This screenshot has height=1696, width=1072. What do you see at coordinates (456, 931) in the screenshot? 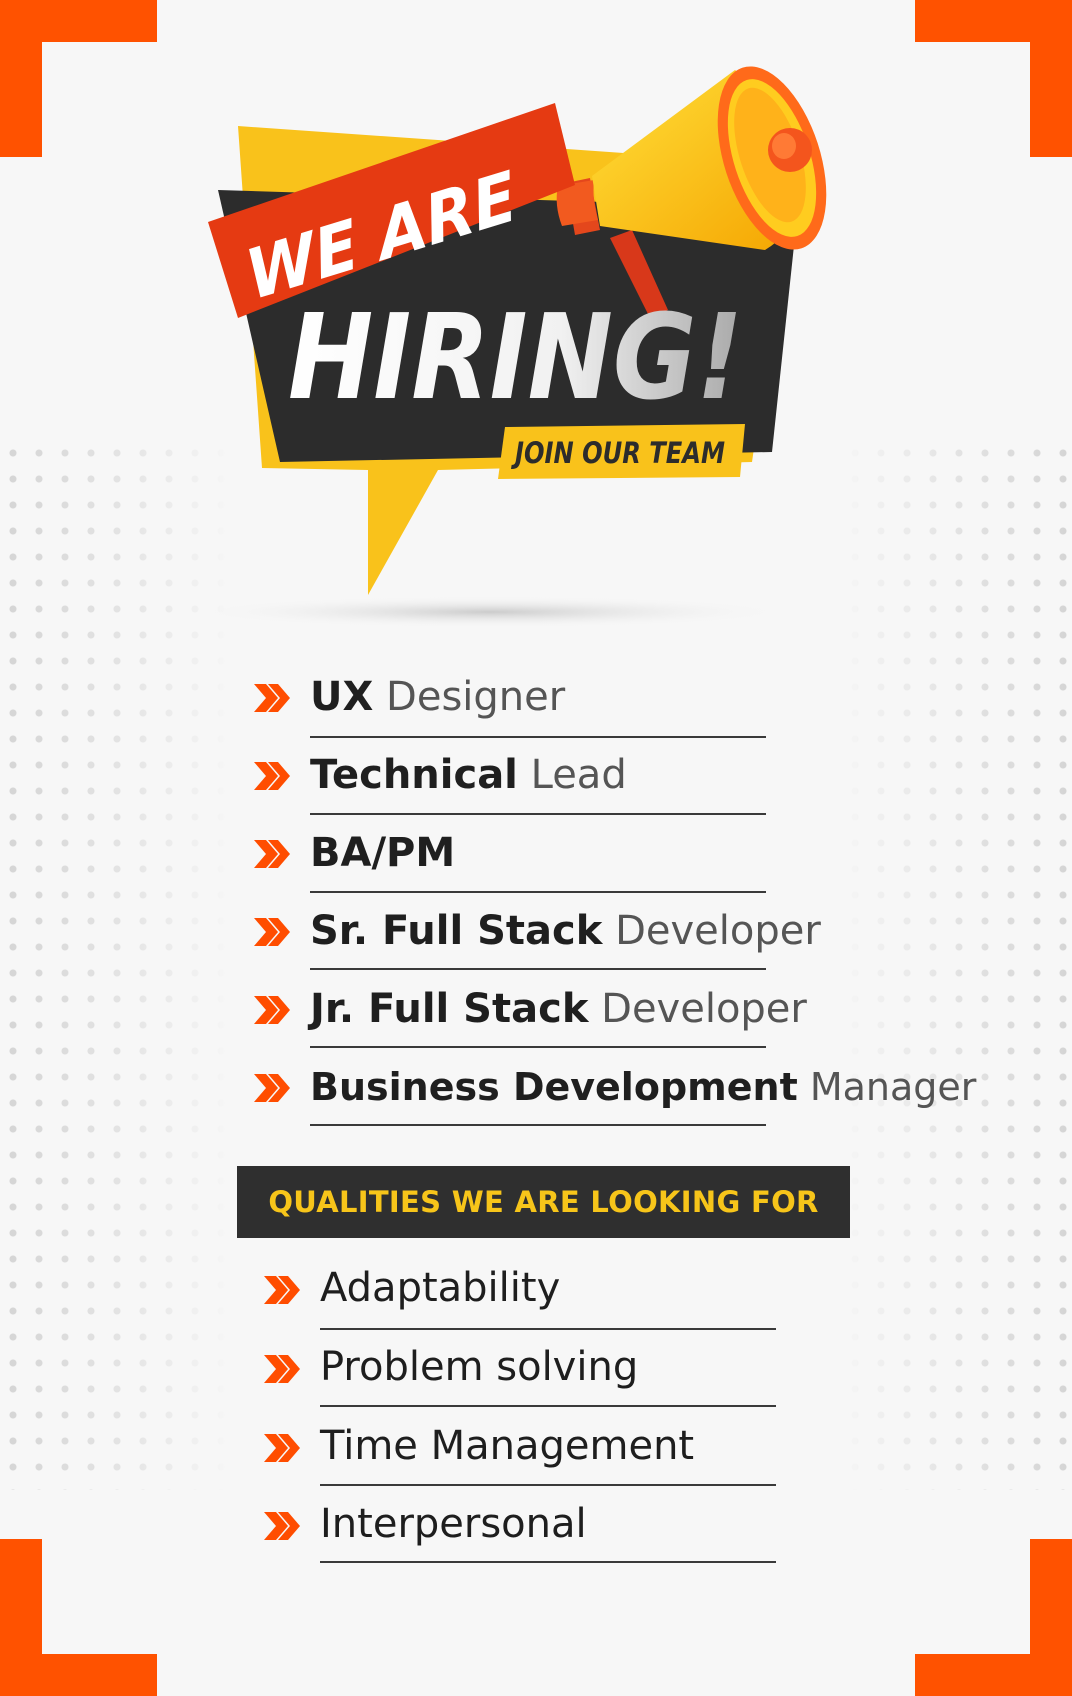
I see `position-title-bold: Sr. Full Stack` at bounding box center [456, 931].